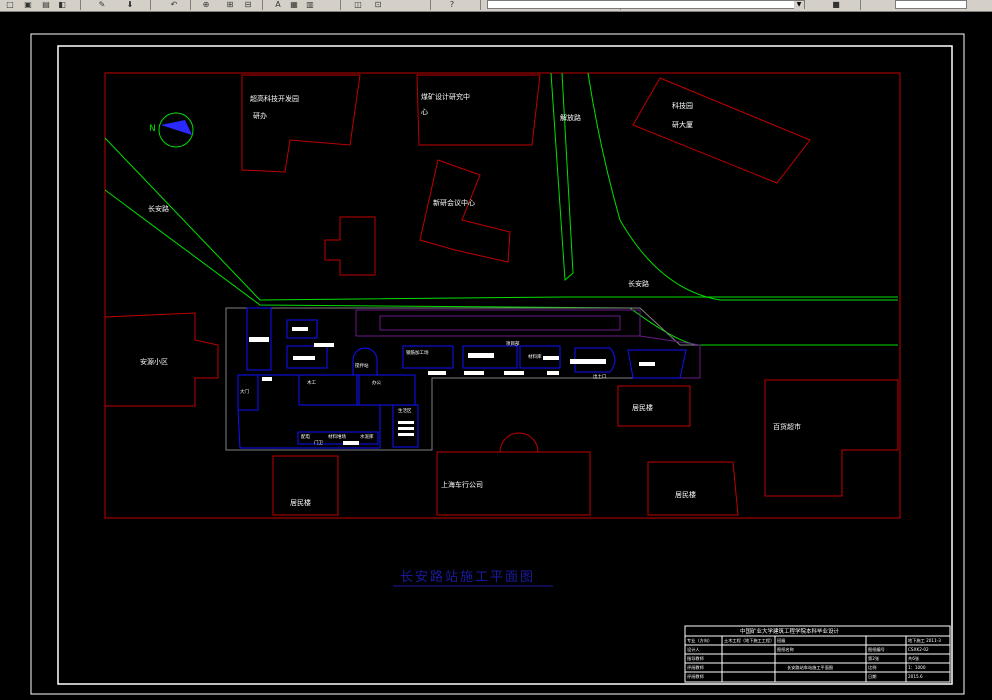  What do you see at coordinates (46, 4) in the screenshot?
I see `print-icon: ▤` at bounding box center [46, 4].